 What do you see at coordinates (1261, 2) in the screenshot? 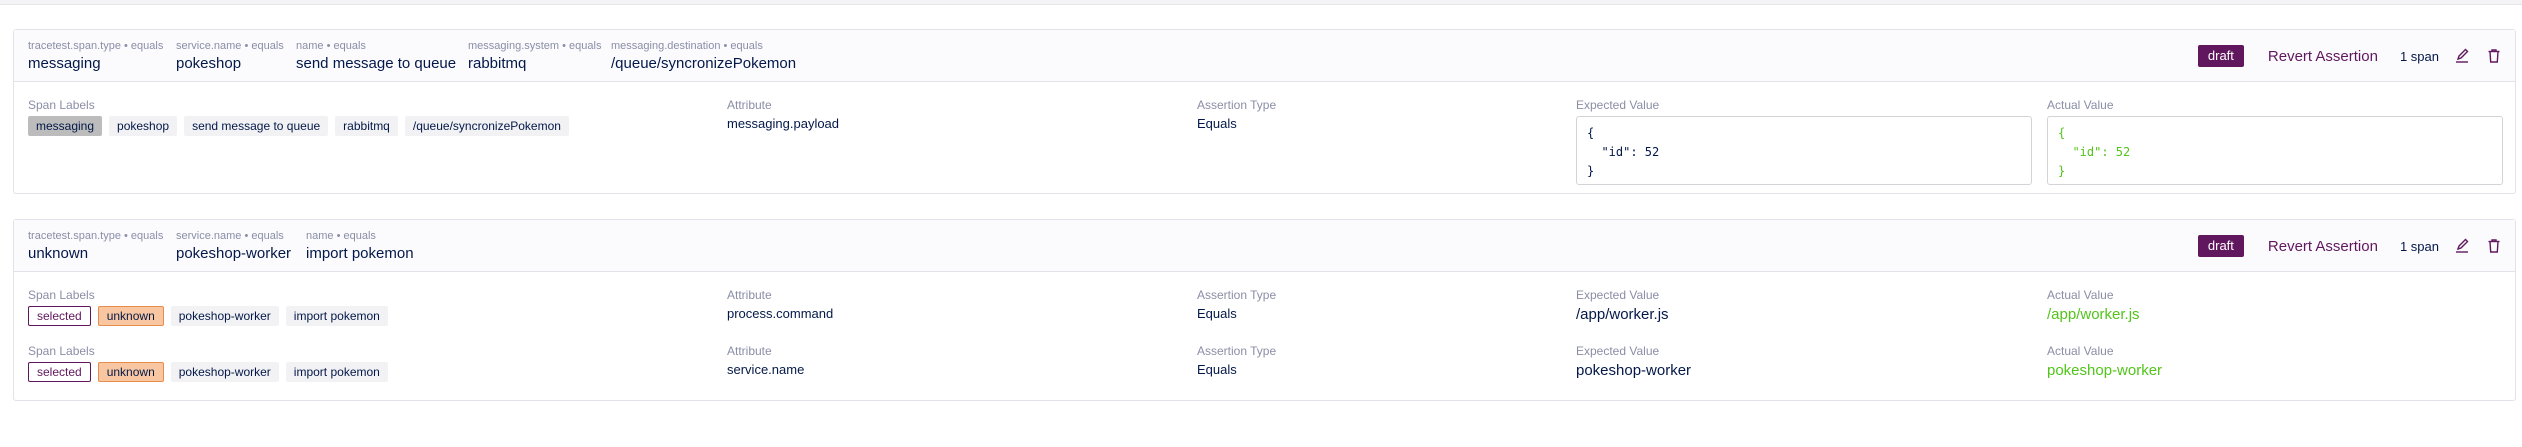
I see `top-strip` at bounding box center [1261, 2].